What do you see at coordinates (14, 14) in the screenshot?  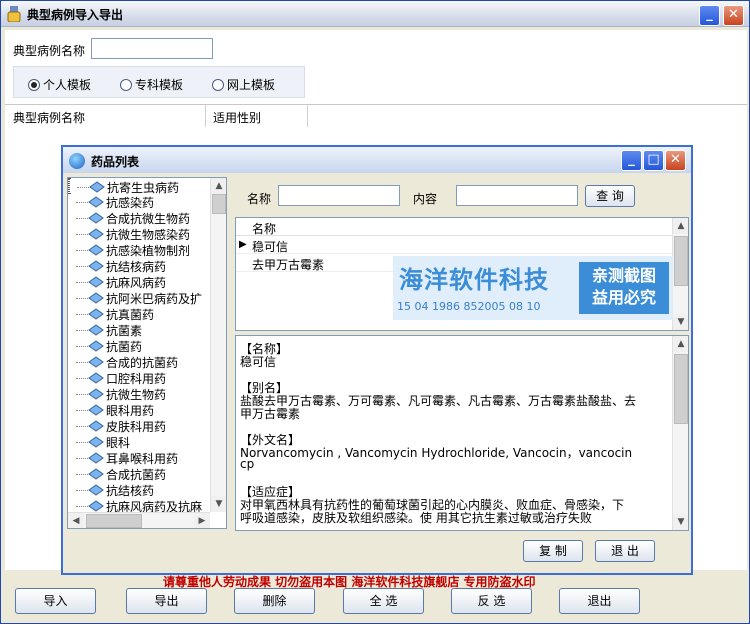 I see `app-icon` at bounding box center [14, 14].